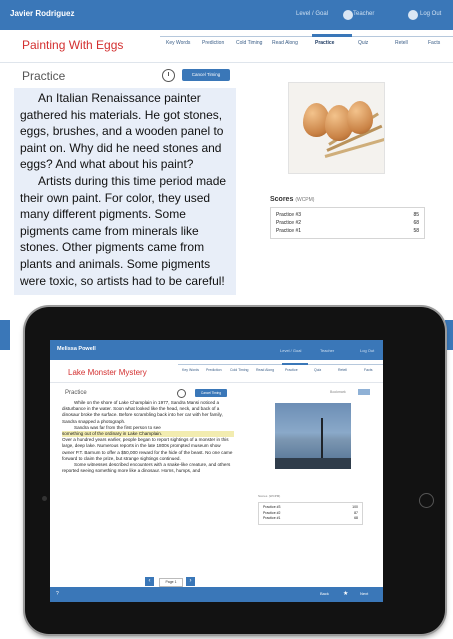  I want to click on screen-logout-link: Log Out, so click(367, 350).